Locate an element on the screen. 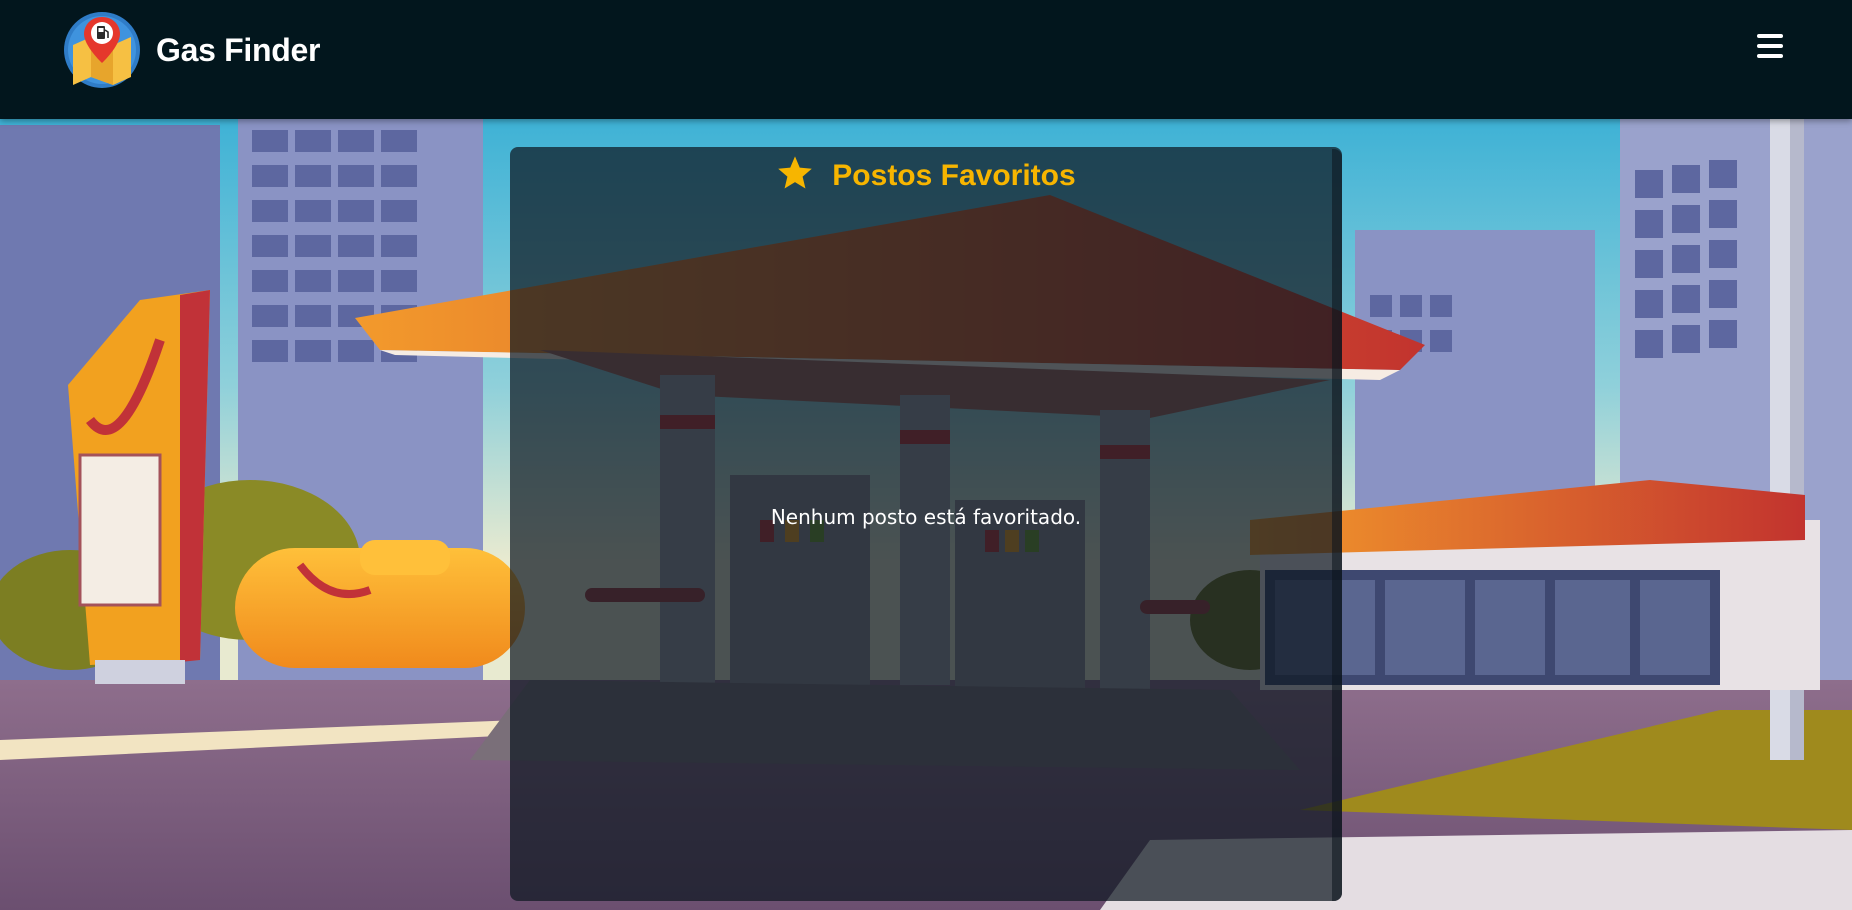 The height and width of the screenshot is (910, 1852). top-navbar: Gas Finder is located at coordinates (926, 59).